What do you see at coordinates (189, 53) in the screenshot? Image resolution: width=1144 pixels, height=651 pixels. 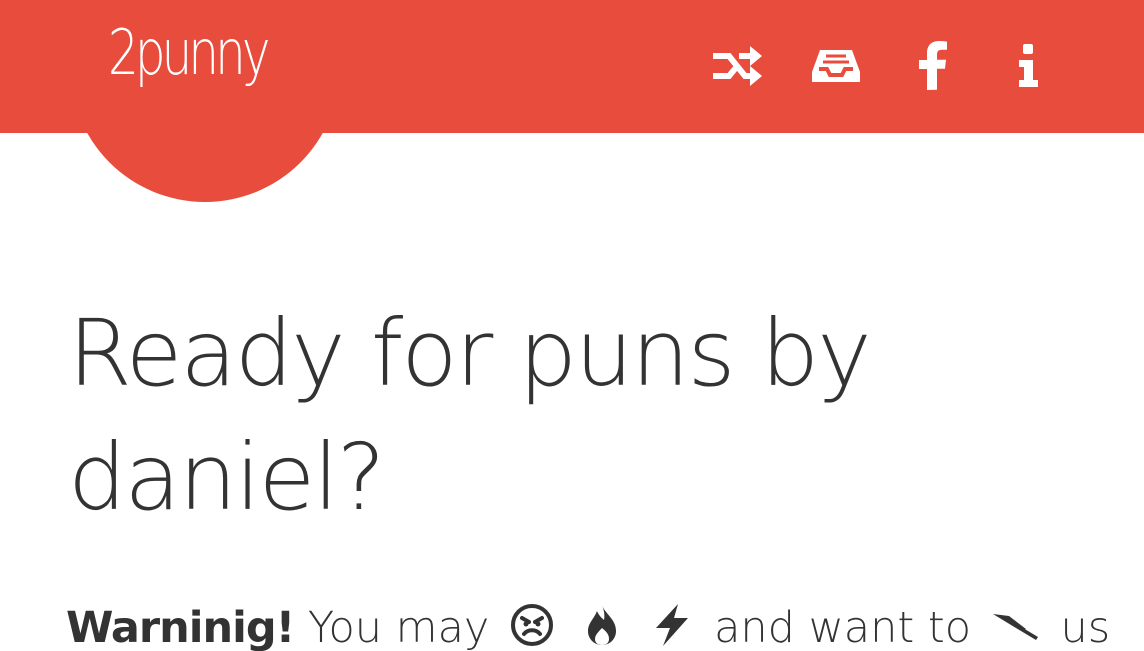 I see `logo-link: 2punny` at bounding box center [189, 53].